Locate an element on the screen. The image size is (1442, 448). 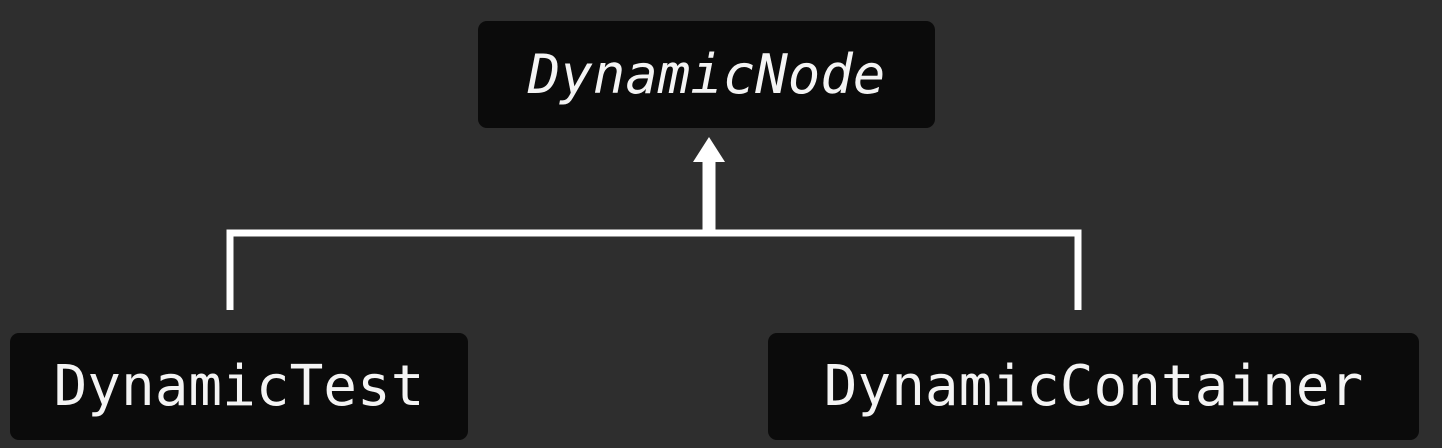
child-node-label-left: DynamicTest is located at coordinates (239, 386).